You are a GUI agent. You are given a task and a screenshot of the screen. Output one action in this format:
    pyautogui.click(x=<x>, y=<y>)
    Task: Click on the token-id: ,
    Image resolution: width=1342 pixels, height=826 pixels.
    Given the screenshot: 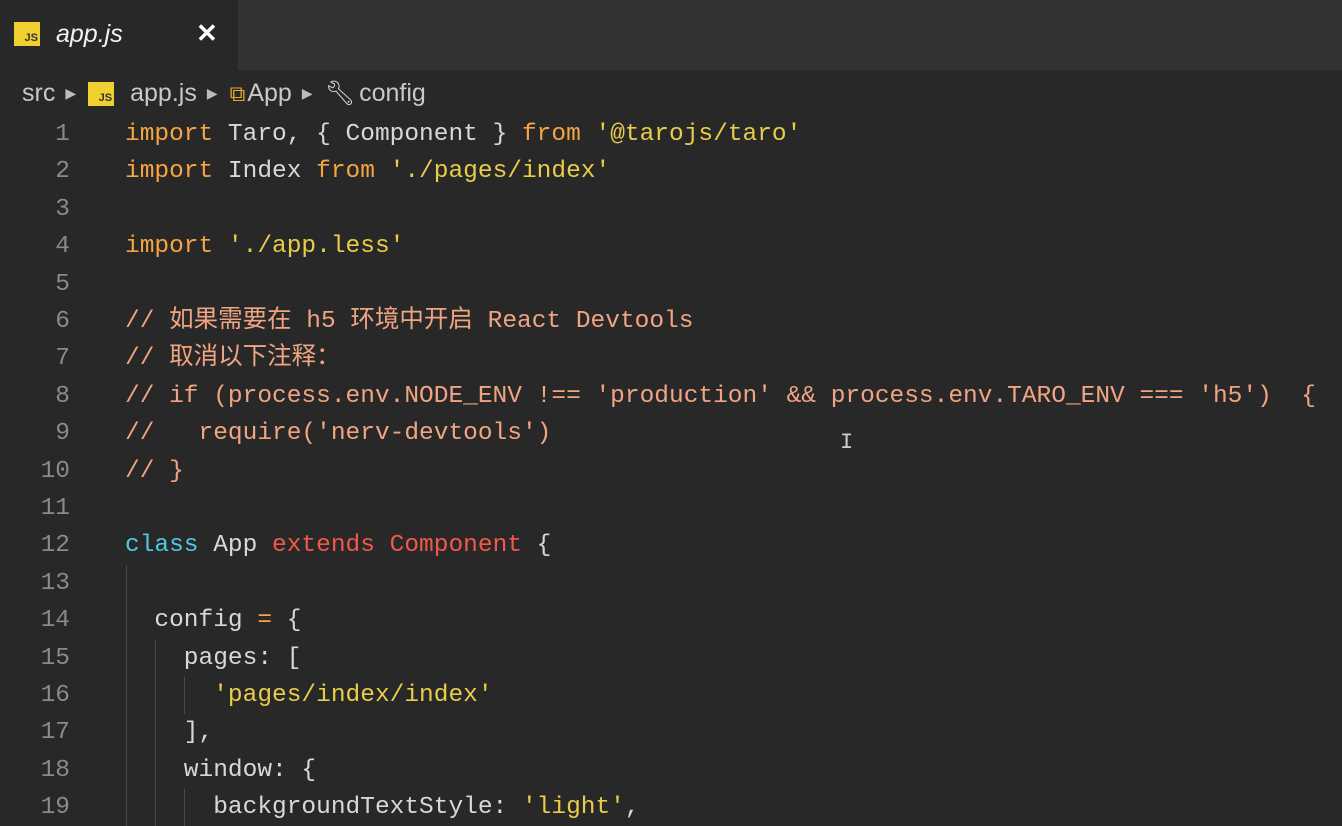 What is the action you would take?
    pyautogui.click(x=632, y=808)
    